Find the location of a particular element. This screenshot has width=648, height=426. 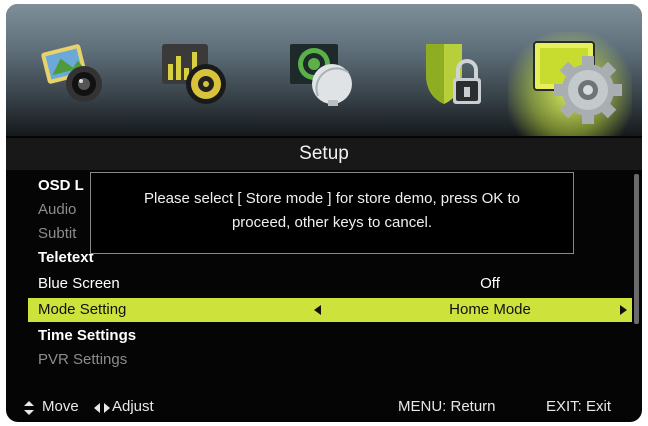

menu-item-label: Blue Screen is located at coordinates (79, 283).